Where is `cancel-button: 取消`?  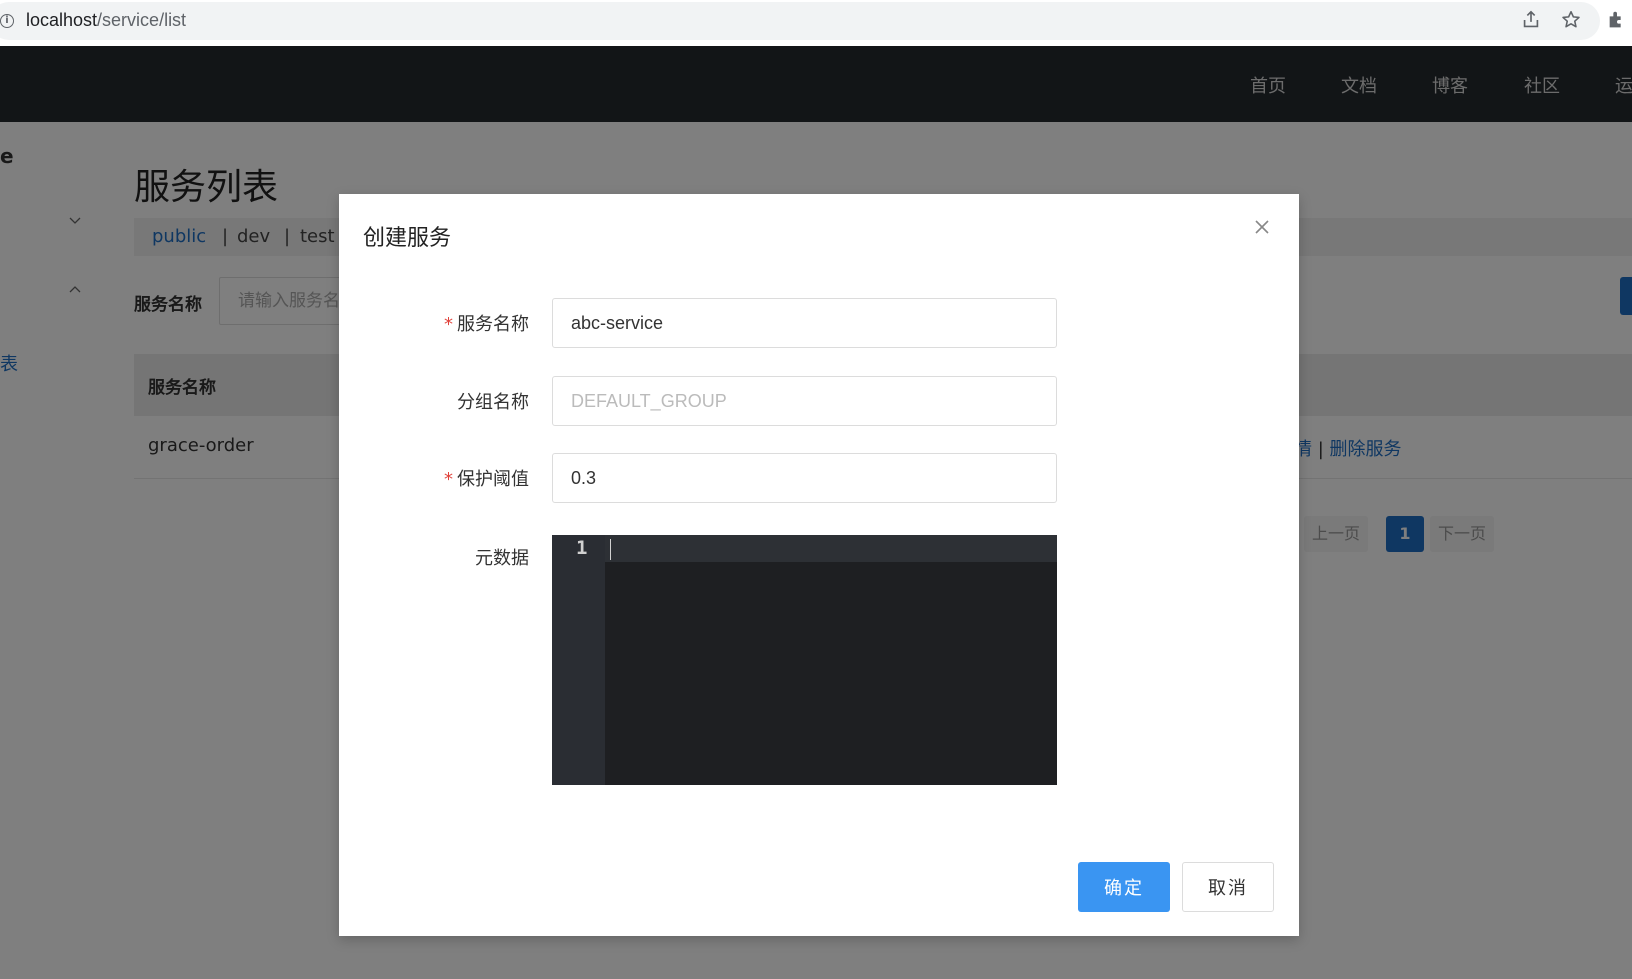
cancel-button: 取消 is located at coordinates (1228, 887).